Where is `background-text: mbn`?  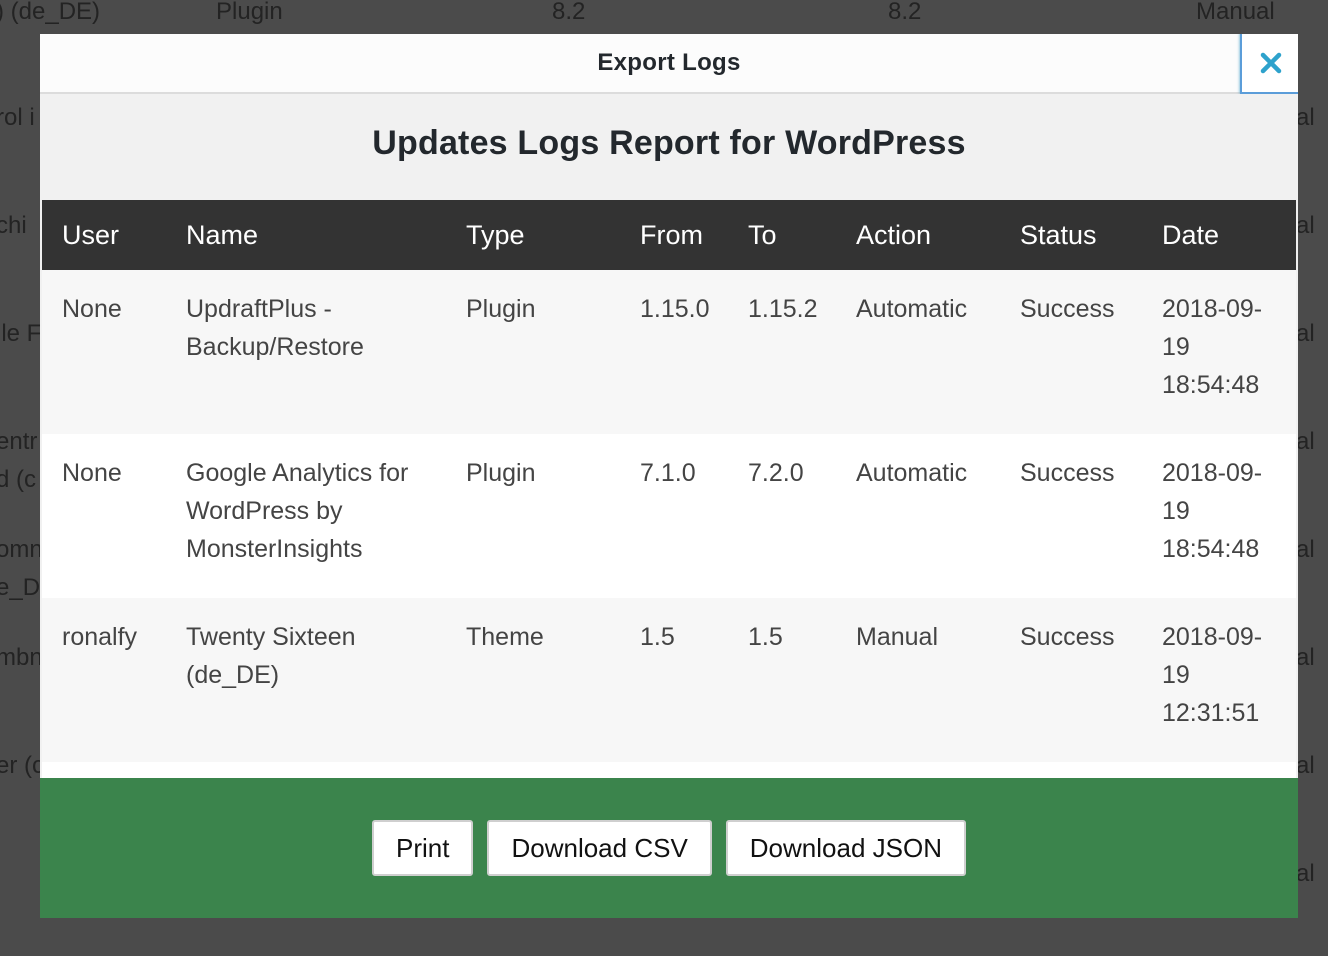
background-text: mbn is located at coordinates (21, 657).